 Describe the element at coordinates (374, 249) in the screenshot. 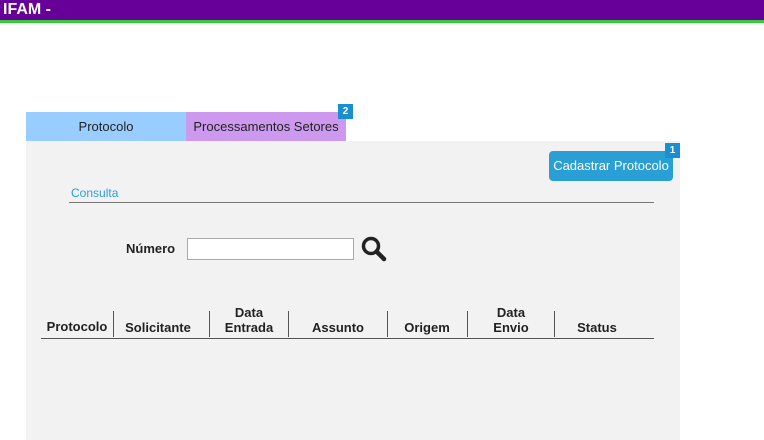

I see `search-icon` at that location.